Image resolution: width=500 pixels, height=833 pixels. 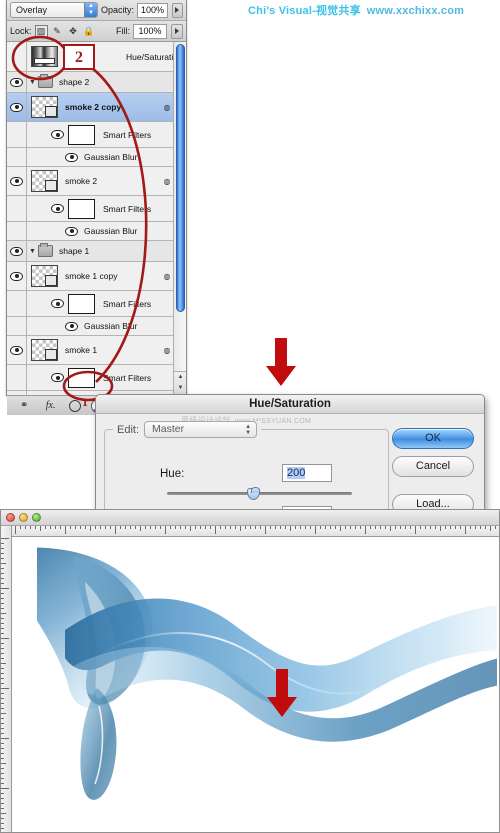 I want to click on layer-row-smoke-1: smoke 1 ◍ ▲, so click(x=96, y=350).